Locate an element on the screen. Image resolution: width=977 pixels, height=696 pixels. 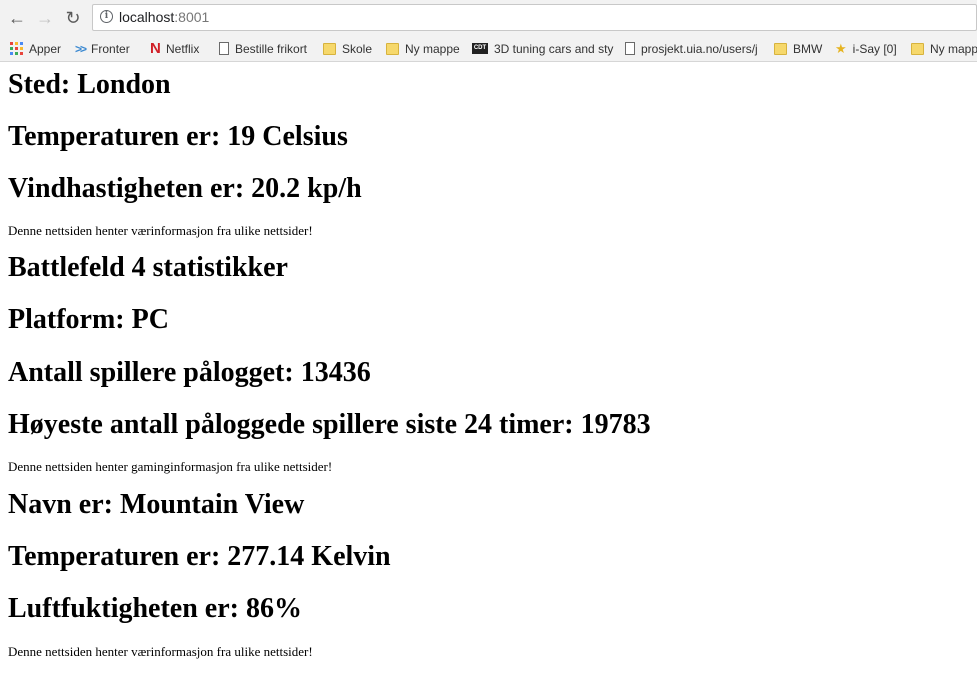
bookmark-skole: Skole is located at coordinates (347, 48).